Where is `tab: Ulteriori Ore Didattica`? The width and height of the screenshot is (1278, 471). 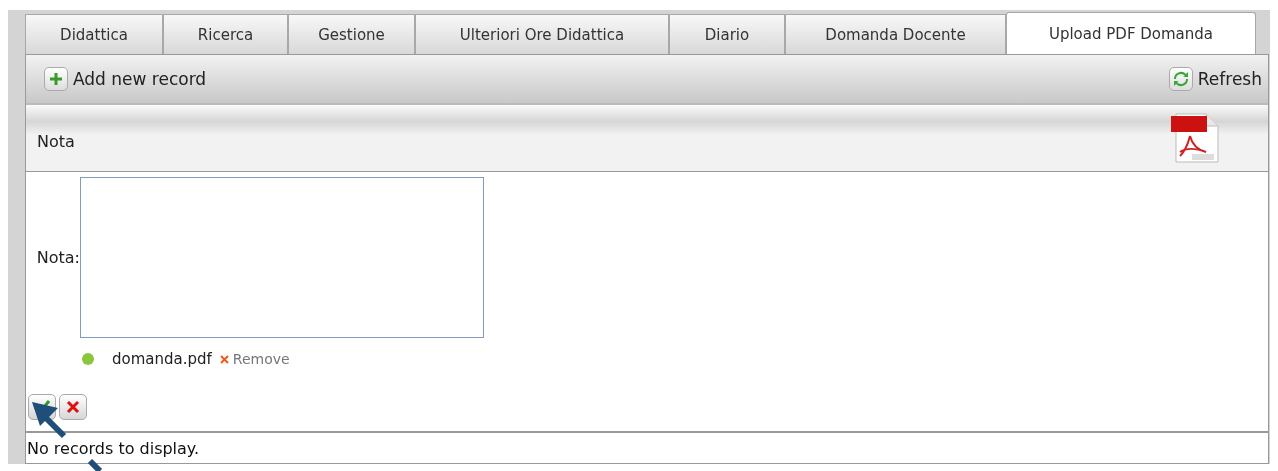 tab: Ulteriori Ore Didattica is located at coordinates (542, 34).